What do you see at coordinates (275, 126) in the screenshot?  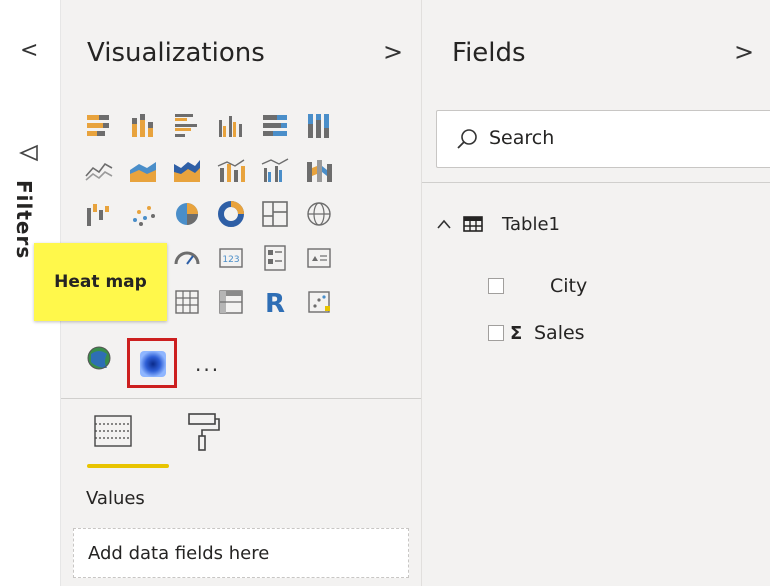 I see `100-stacked-bar-chart-icon` at bounding box center [275, 126].